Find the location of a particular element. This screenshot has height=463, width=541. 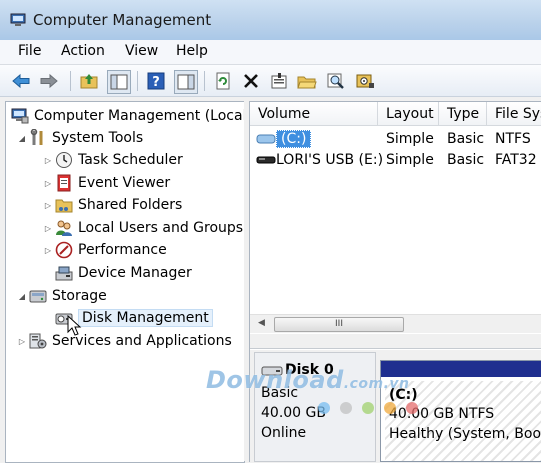

tree-item-label: Task Scheduler is located at coordinates (130, 160).